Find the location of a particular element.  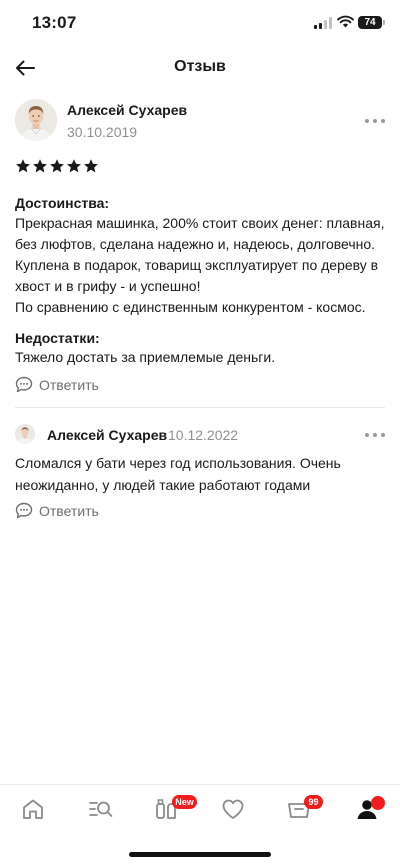

comment-author-name: Алексей Сухарев is located at coordinates (107, 435).